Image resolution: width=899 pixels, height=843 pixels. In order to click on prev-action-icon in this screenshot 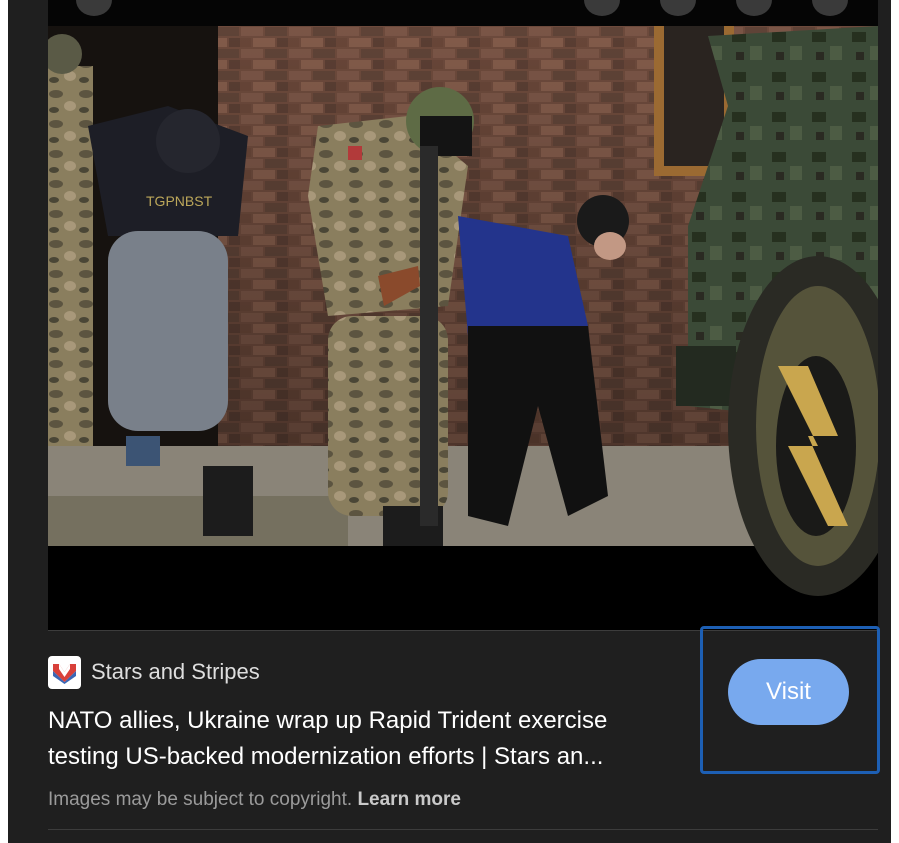, I will do `click(94, 8)`.